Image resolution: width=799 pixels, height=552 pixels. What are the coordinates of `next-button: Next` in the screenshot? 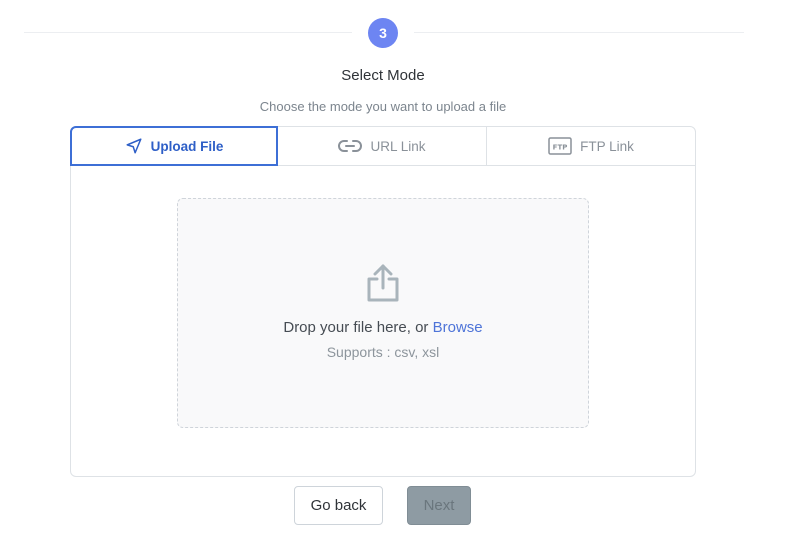 It's located at (439, 505).